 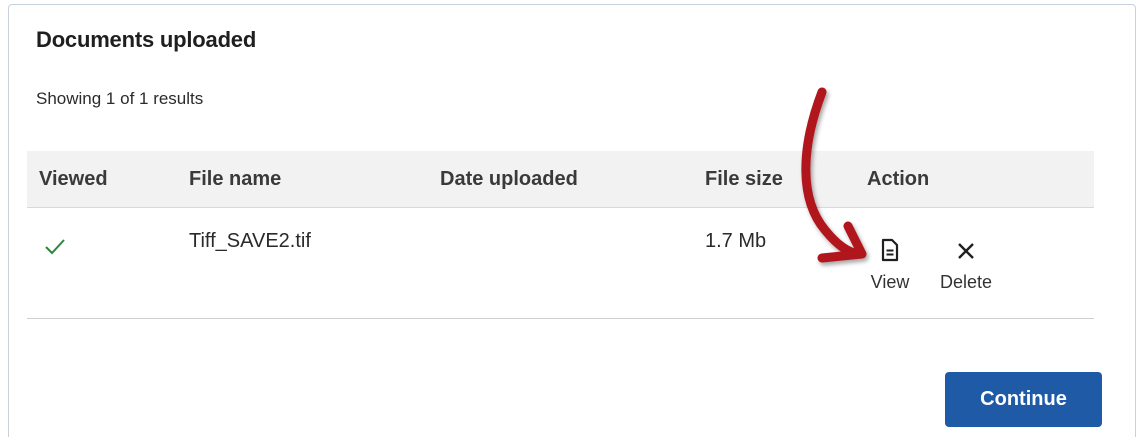 I want to click on checkmark-icon, so click(x=55, y=247).